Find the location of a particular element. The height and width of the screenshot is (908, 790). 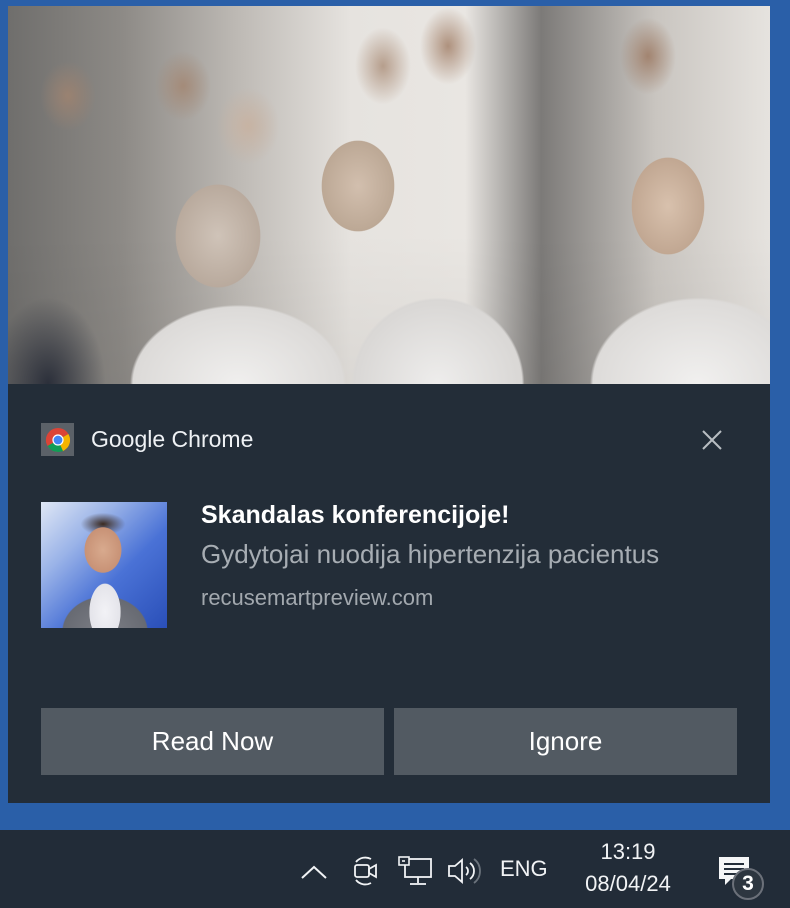

taskbar: ENG 13:19 08/04/24 is located at coordinates (395, 869).